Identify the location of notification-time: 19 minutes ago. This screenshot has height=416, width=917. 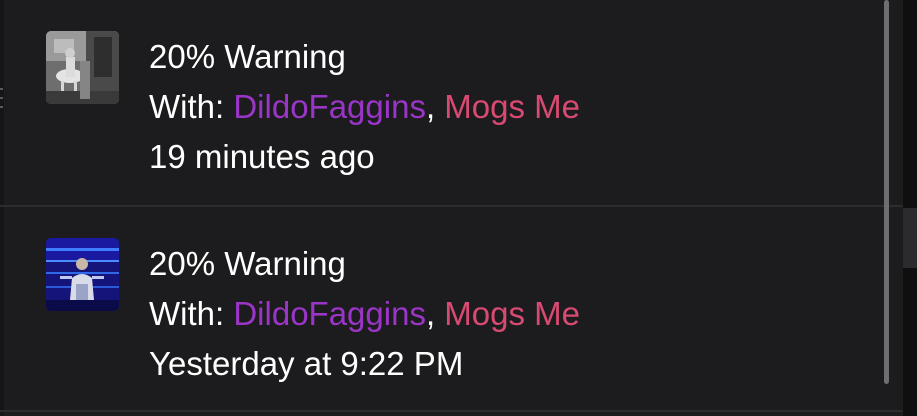
(262, 156).